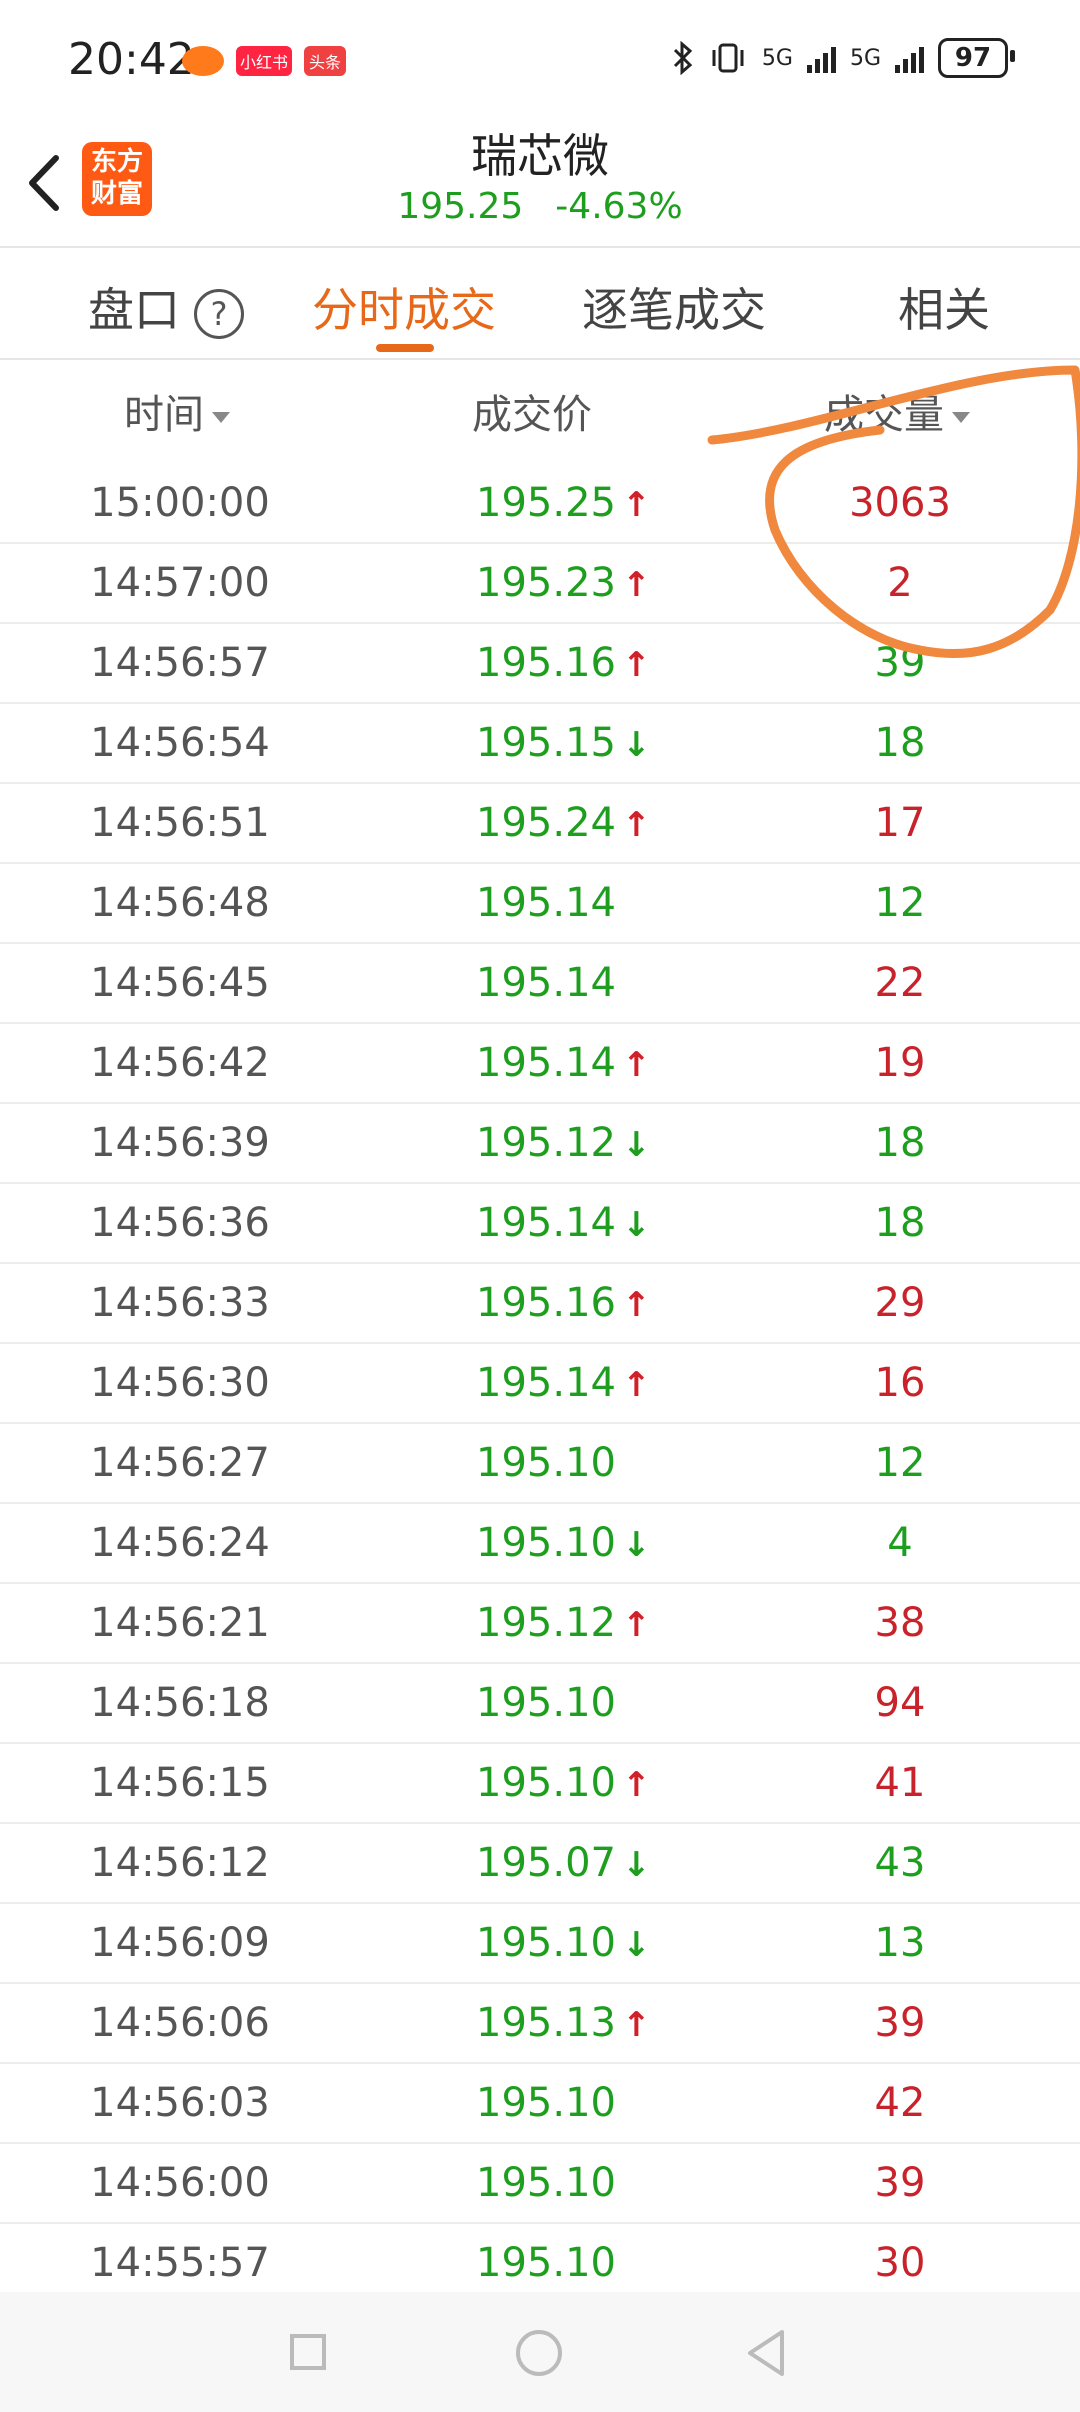  I want to click on trade-price: 195.12 ↓, so click(563, 1143).